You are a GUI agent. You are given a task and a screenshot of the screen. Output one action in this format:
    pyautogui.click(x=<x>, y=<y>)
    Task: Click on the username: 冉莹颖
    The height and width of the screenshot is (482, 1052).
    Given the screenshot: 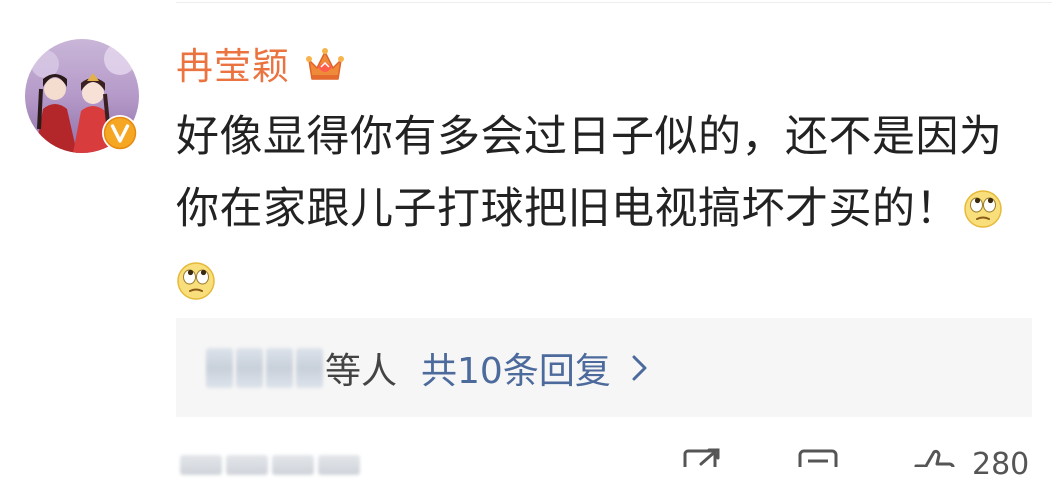 What is the action you would take?
    pyautogui.click(x=233, y=66)
    